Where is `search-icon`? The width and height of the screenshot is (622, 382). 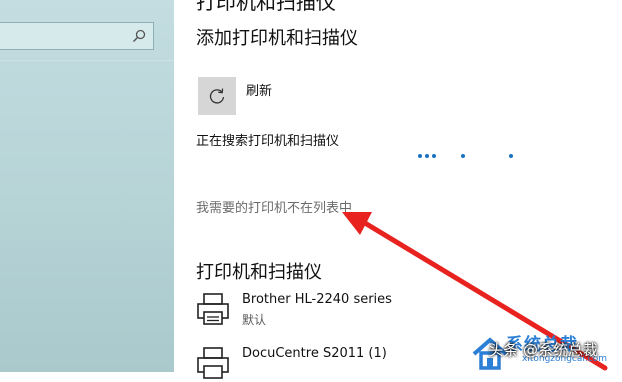
search-icon is located at coordinates (139, 36).